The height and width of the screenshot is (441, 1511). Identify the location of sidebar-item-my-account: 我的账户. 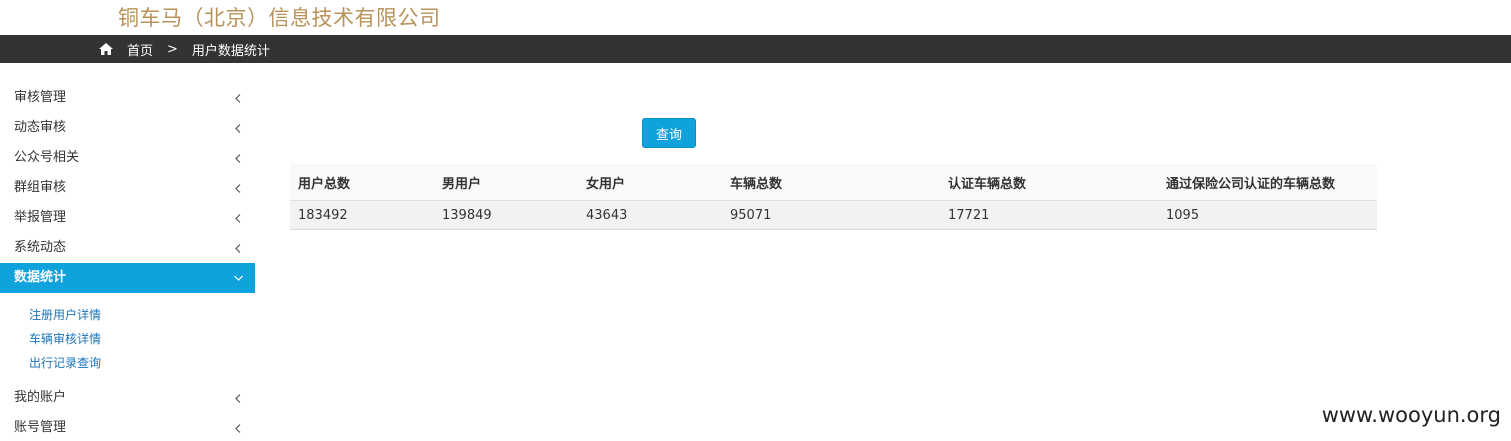
(127, 398).